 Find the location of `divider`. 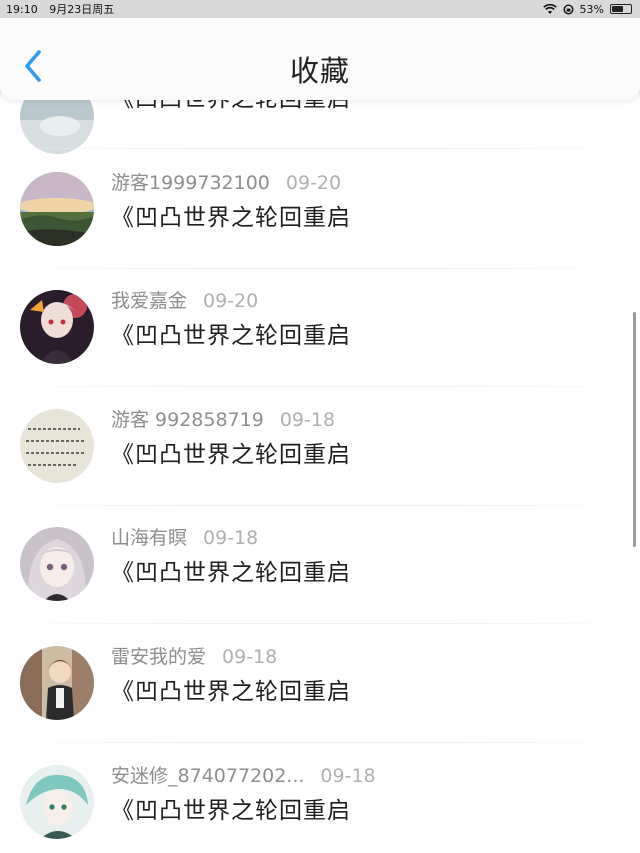

divider is located at coordinates (320, 148).